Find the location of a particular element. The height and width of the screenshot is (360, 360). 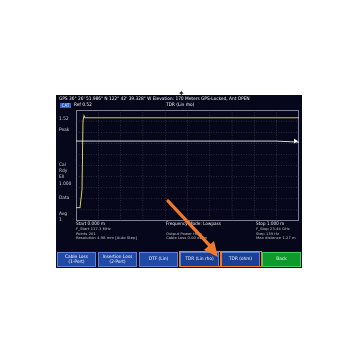

cable-loss-value: Cable Loss 0.00 dB/m is located at coordinates (187, 237).